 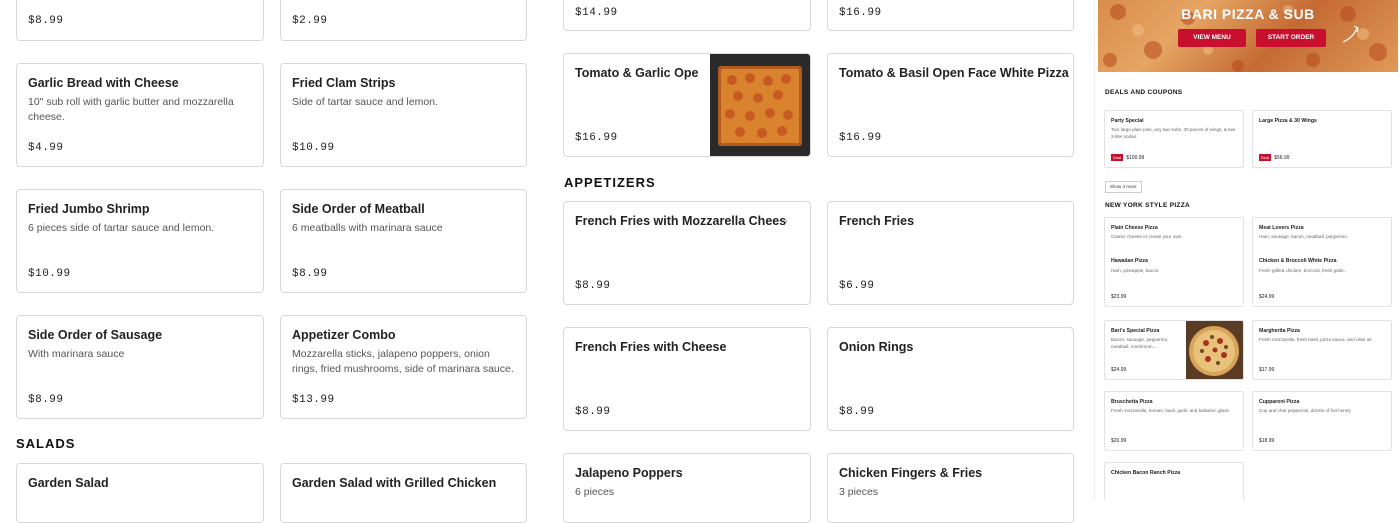 I want to click on hero-banner: BARI PIZZA & SUB VIEW MENU START ORDER, so click(x=1248, y=36).